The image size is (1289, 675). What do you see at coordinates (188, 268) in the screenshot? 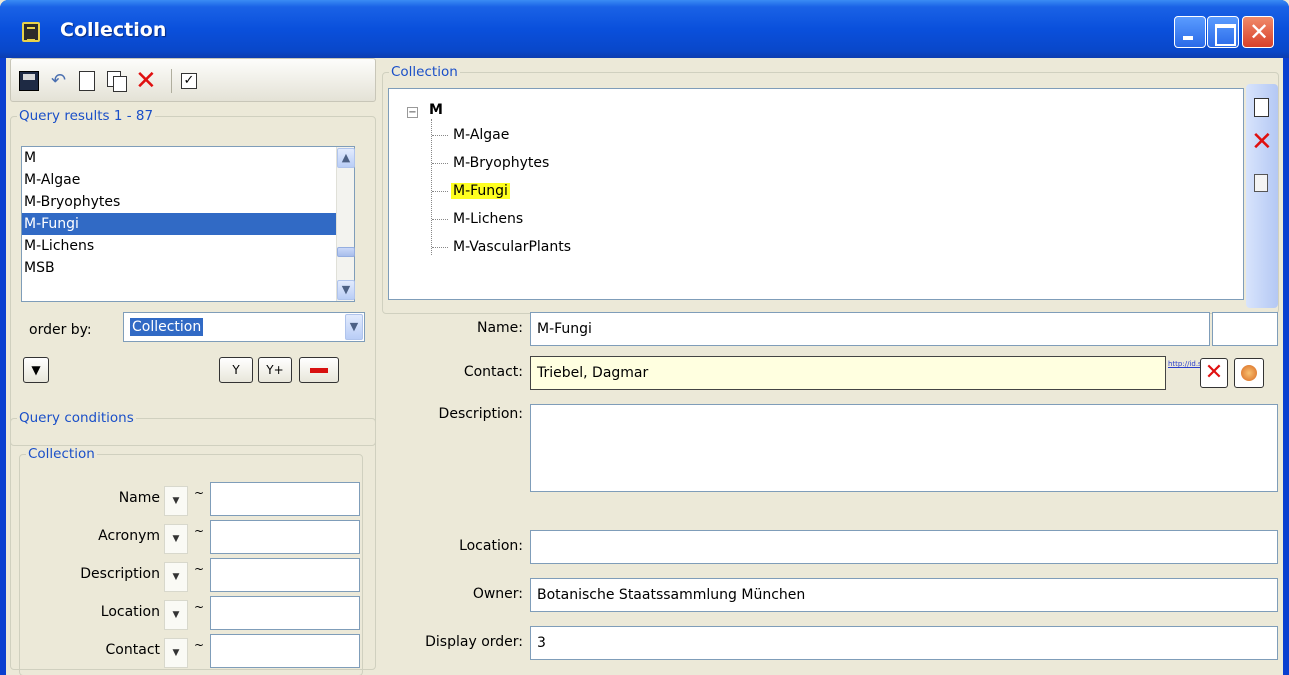
I see `list-item: MSB` at bounding box center [188, 268].